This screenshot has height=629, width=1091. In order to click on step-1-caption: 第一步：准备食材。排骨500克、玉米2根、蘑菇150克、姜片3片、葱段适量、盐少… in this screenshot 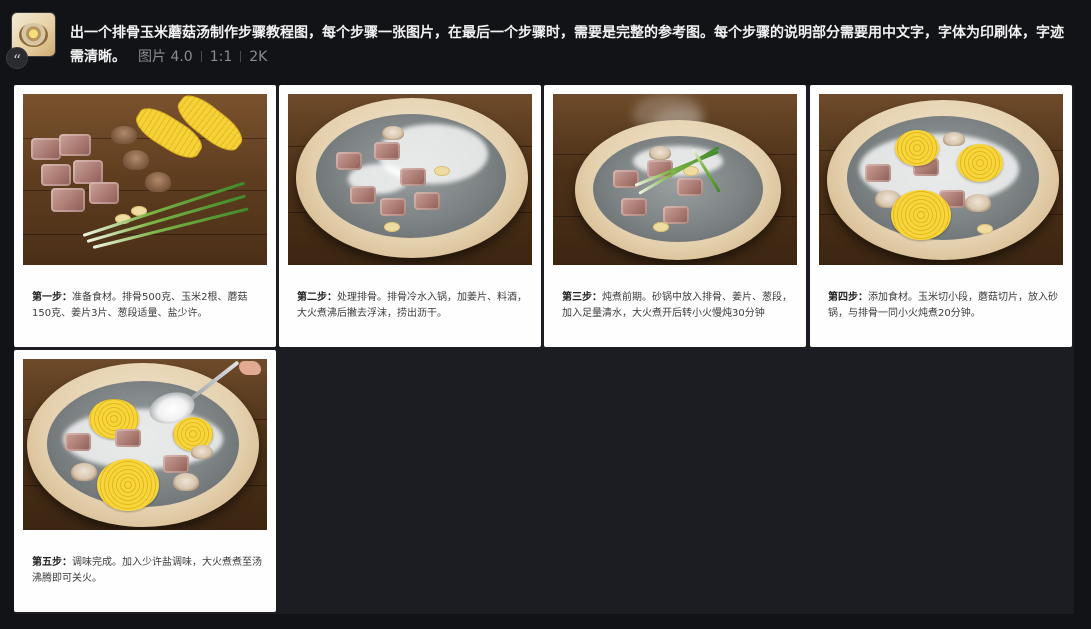, I will do `click(148, 306)`.